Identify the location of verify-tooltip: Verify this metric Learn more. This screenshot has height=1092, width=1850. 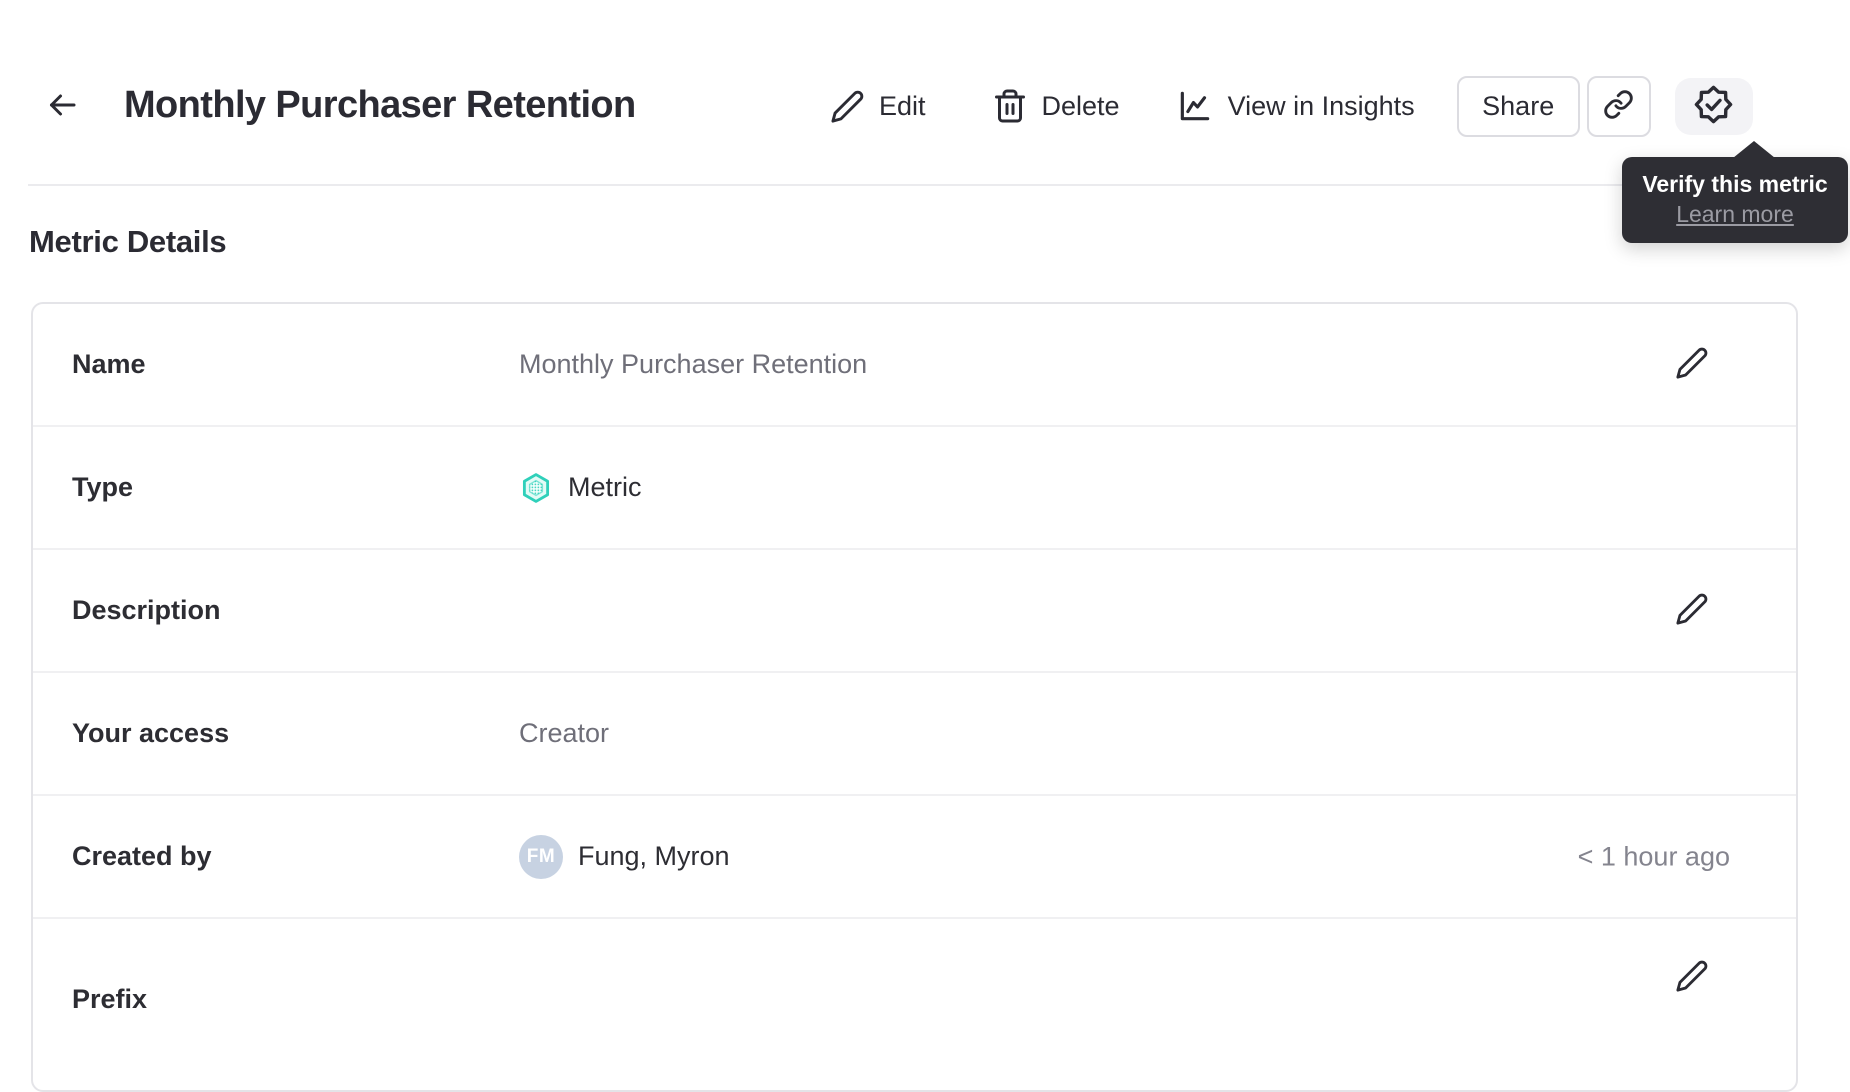
(1735, 192).